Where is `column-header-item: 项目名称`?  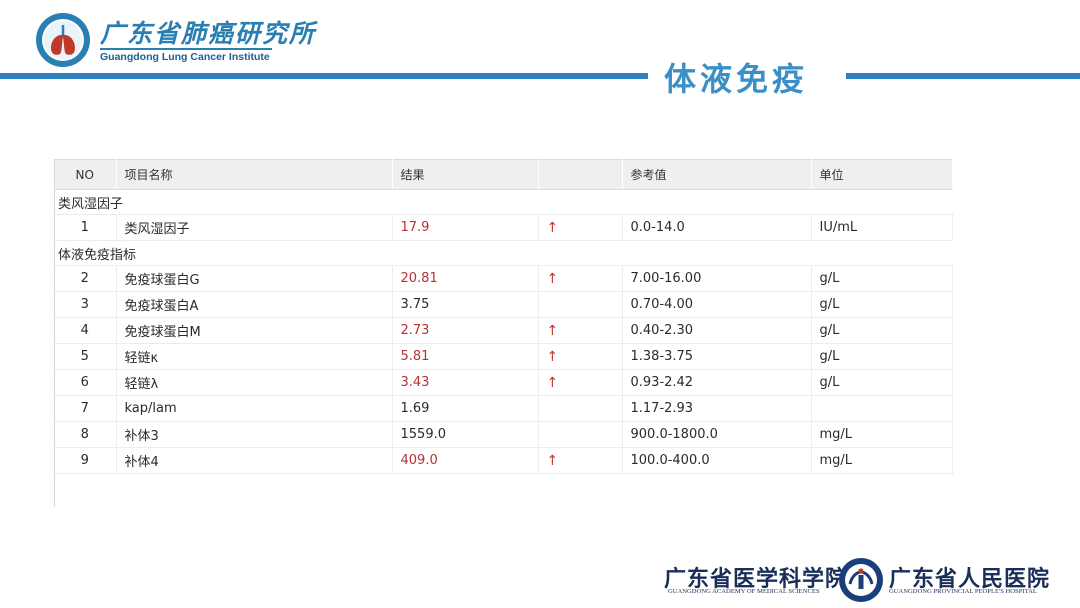
column-header-item: 项目名称 is located at coordinates (254, 174).